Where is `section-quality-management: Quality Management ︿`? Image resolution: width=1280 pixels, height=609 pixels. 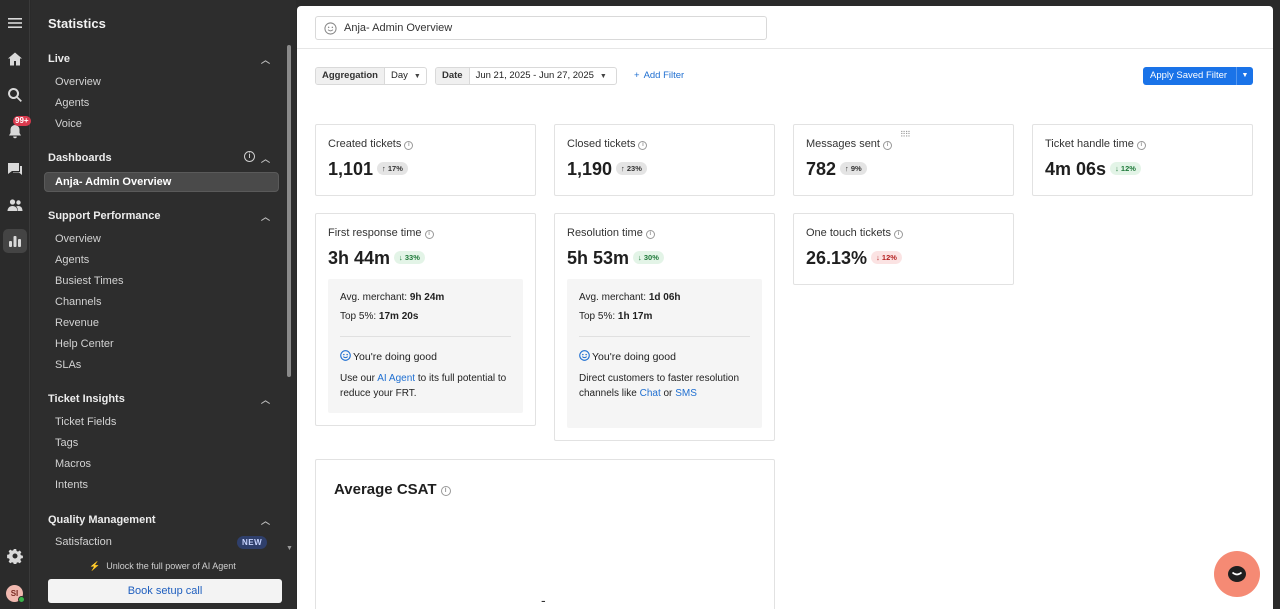
section-quality-management: Quality Management ︿ is located at coordinates (159, 520).